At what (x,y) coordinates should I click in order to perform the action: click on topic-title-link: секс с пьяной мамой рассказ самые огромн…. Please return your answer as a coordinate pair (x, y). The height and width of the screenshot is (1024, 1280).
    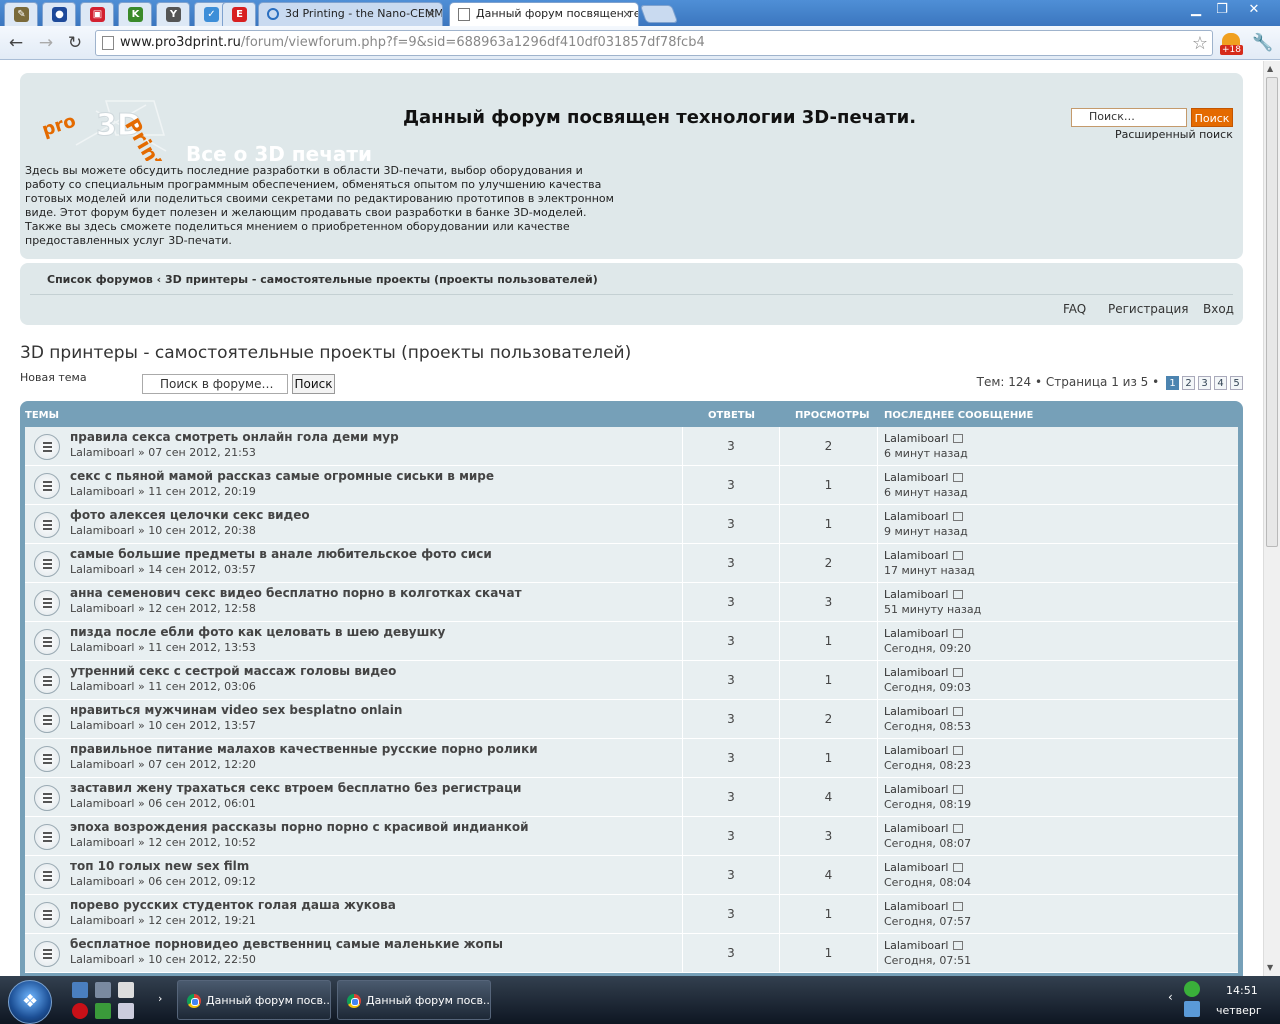
    Looking at the image, I should click on (282, 476).